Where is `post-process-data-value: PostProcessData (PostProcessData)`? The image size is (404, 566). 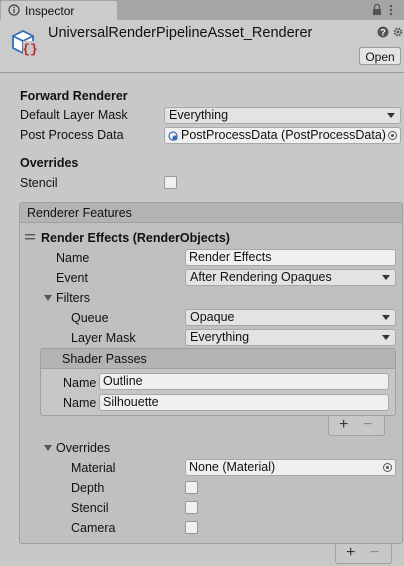 post-process-data-value: PostProcessData (PostProcessData) is located at coordinates (283, 135).